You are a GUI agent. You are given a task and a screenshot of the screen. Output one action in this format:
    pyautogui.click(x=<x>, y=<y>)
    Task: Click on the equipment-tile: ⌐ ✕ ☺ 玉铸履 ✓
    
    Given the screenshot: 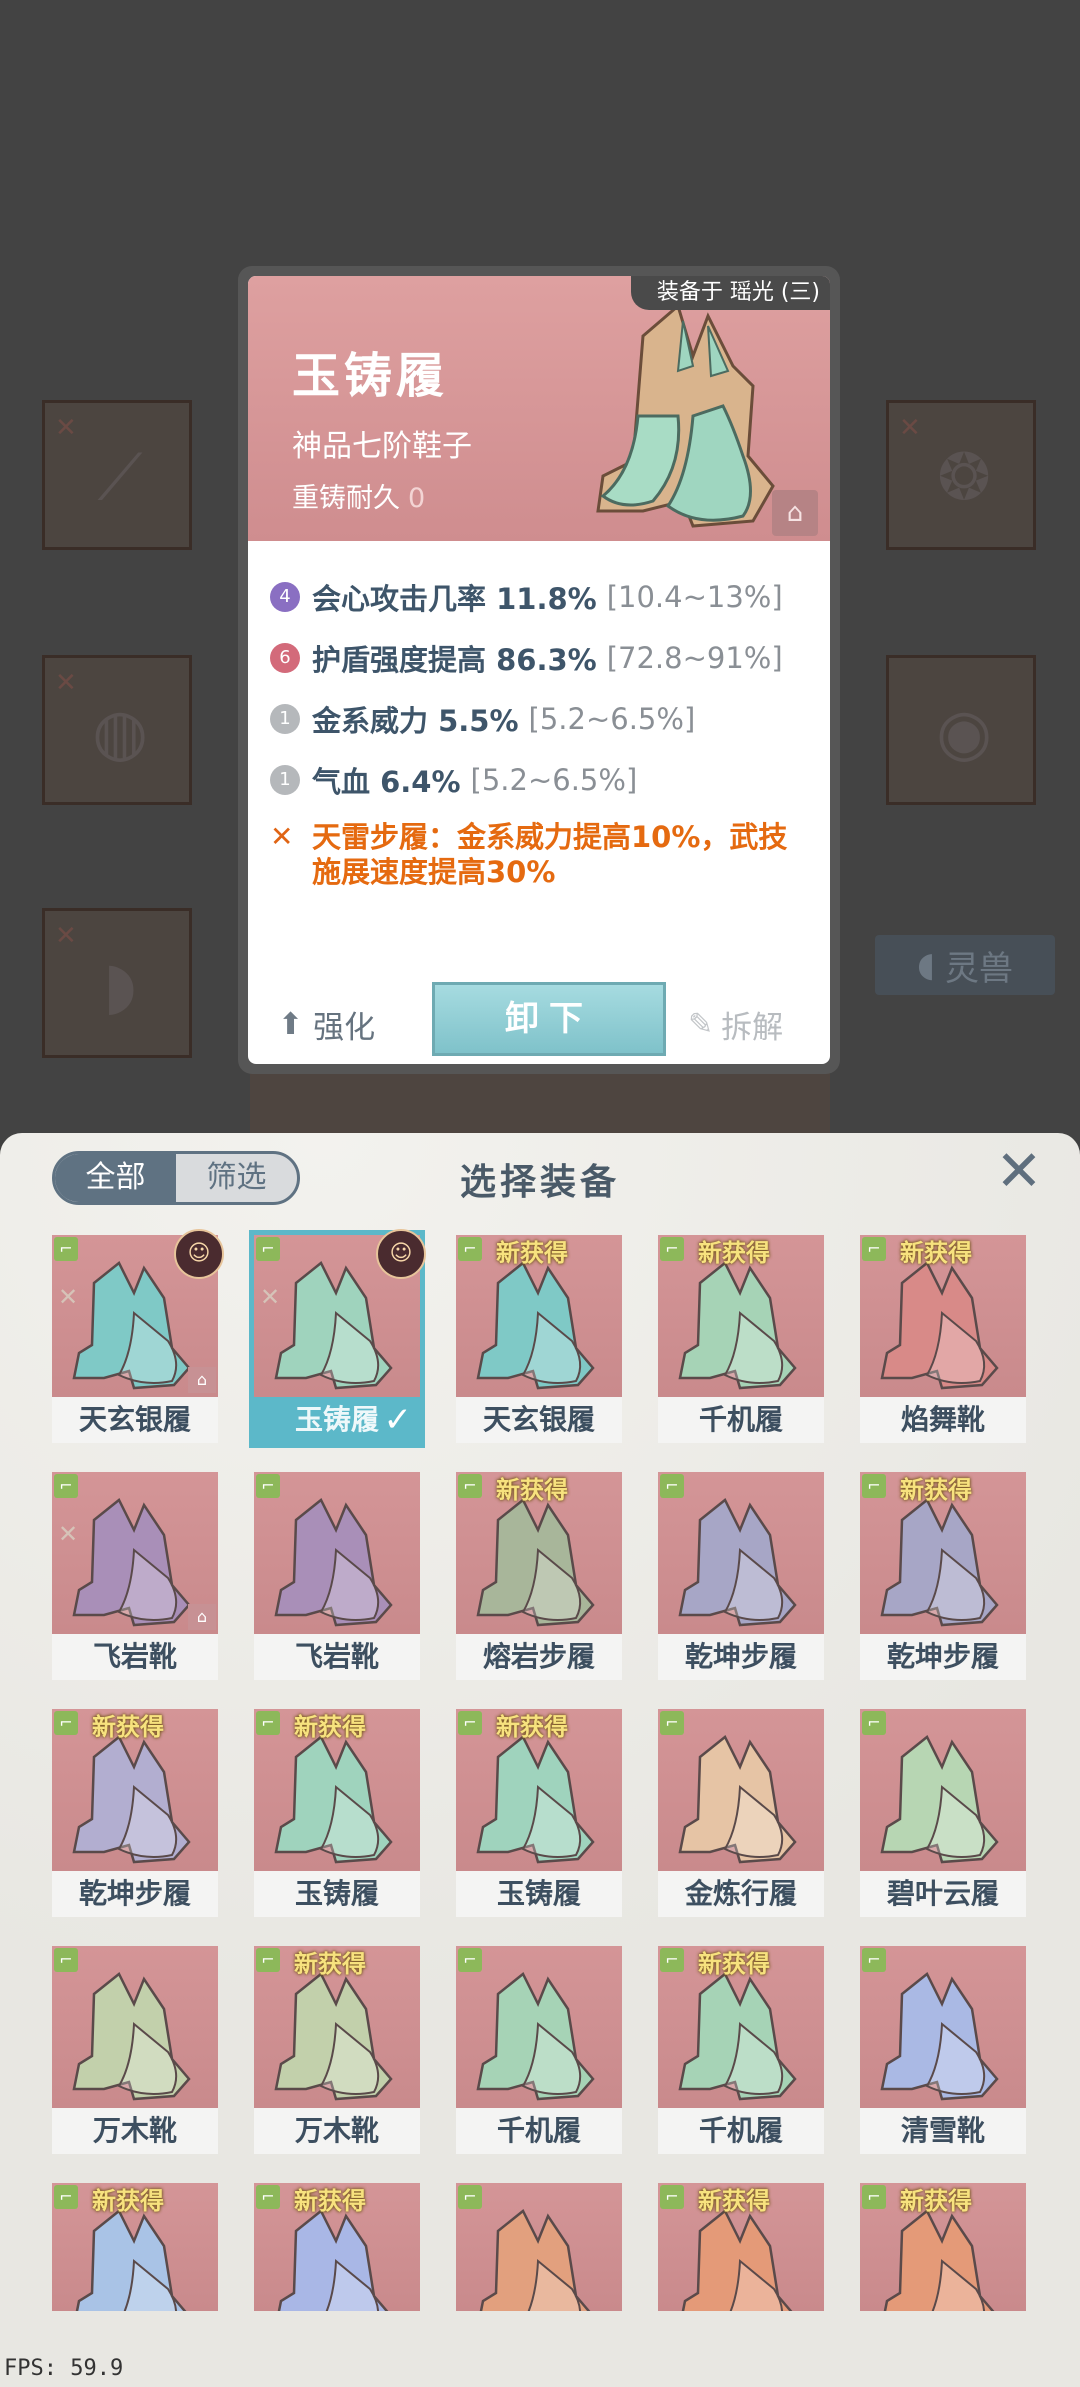 What is the action you would take?
    pyautogui.click(x=337, y=1338)
    